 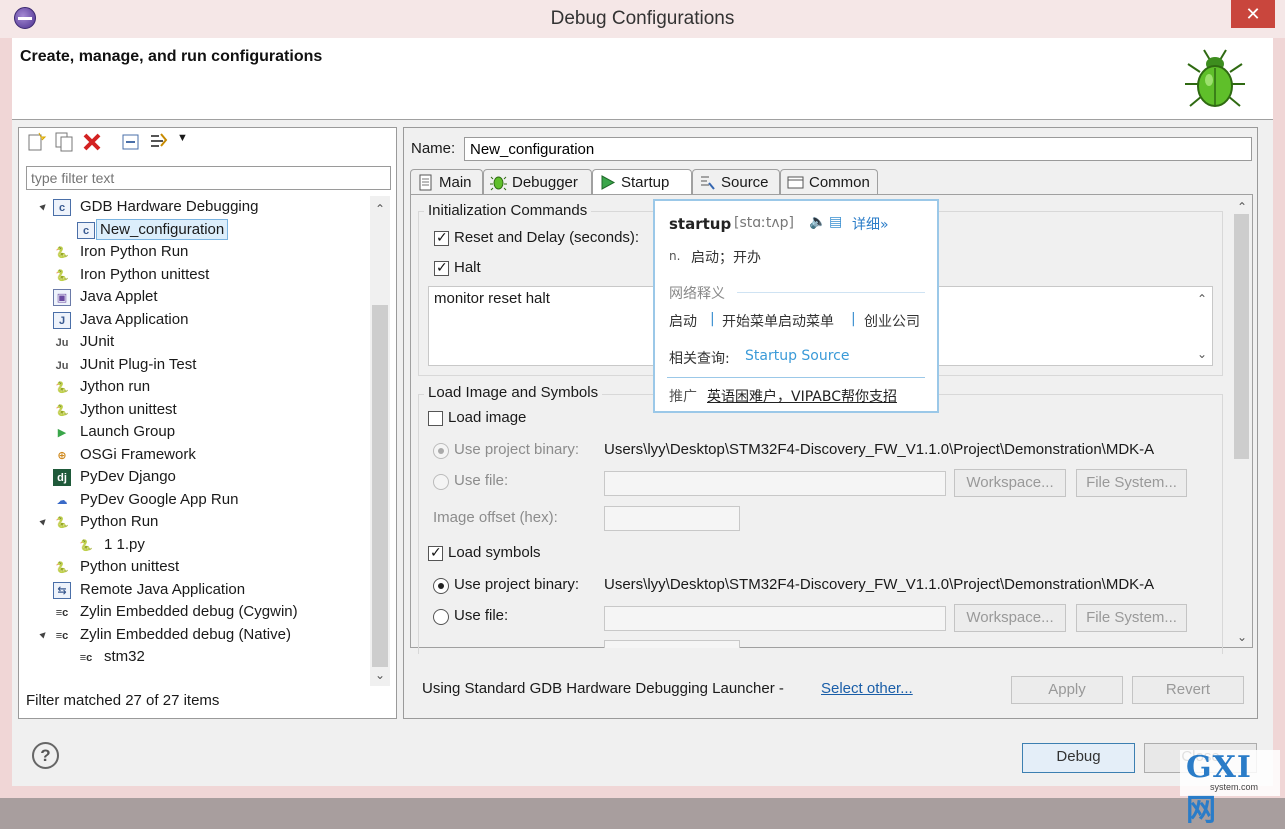 What do you see at coordinates (195, 657) in the screenshot?
I see `tree-item: ≡c stm32` at bounding box center [195, 657].